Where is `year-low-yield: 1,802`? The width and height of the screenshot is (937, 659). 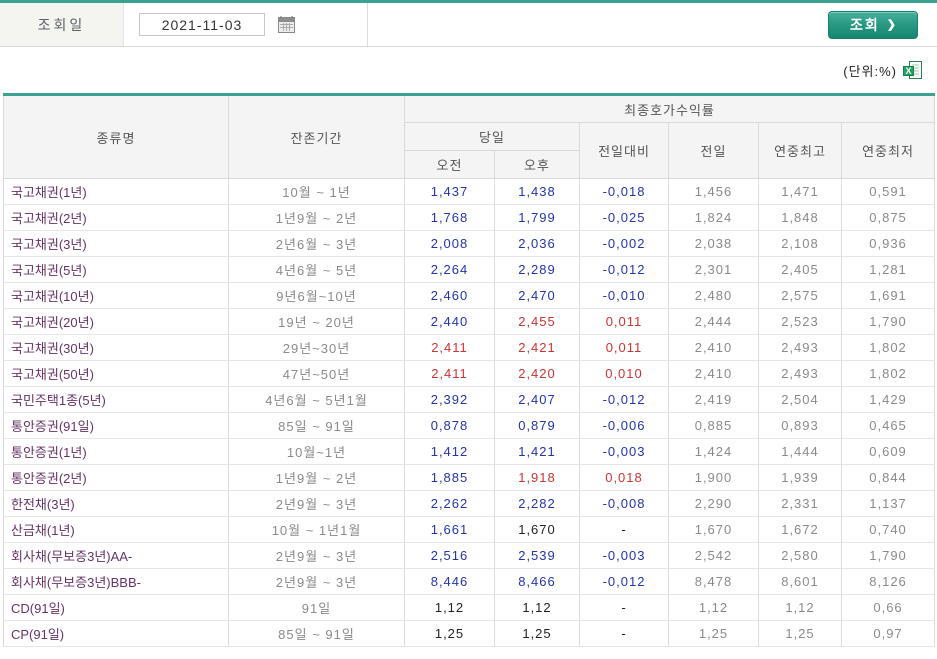 year-low-yield: 1,802 is located at coordinates (888, 373).